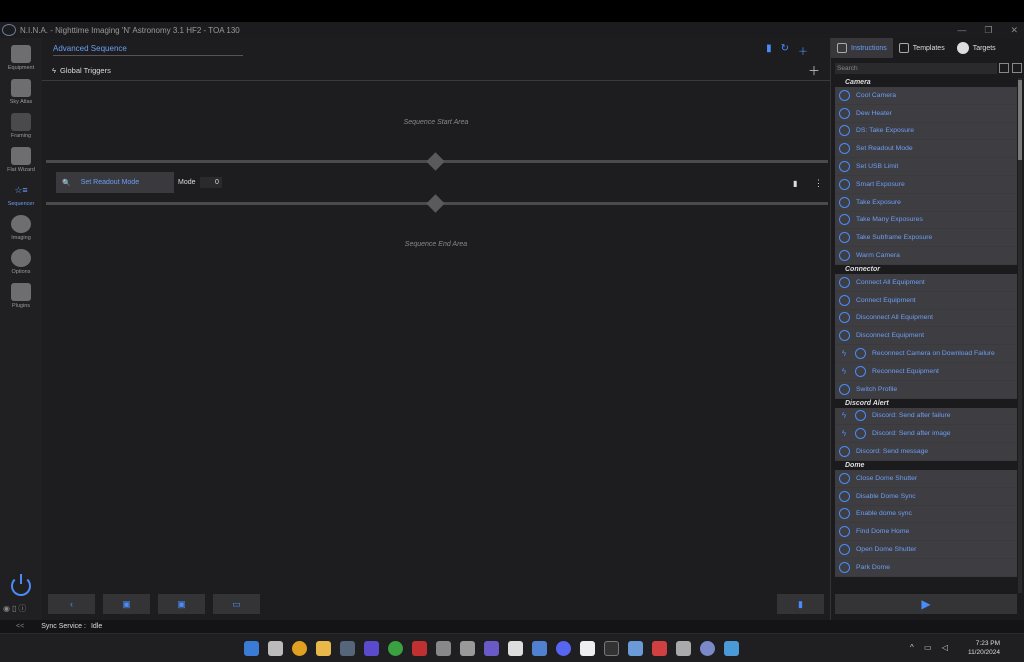 Image resolution: width=1024 pixels, height=662 pixels. What do you see at coordinates (563, 648) in the screenshot?
I see `discord-icon` at bounding box center [563, 648].